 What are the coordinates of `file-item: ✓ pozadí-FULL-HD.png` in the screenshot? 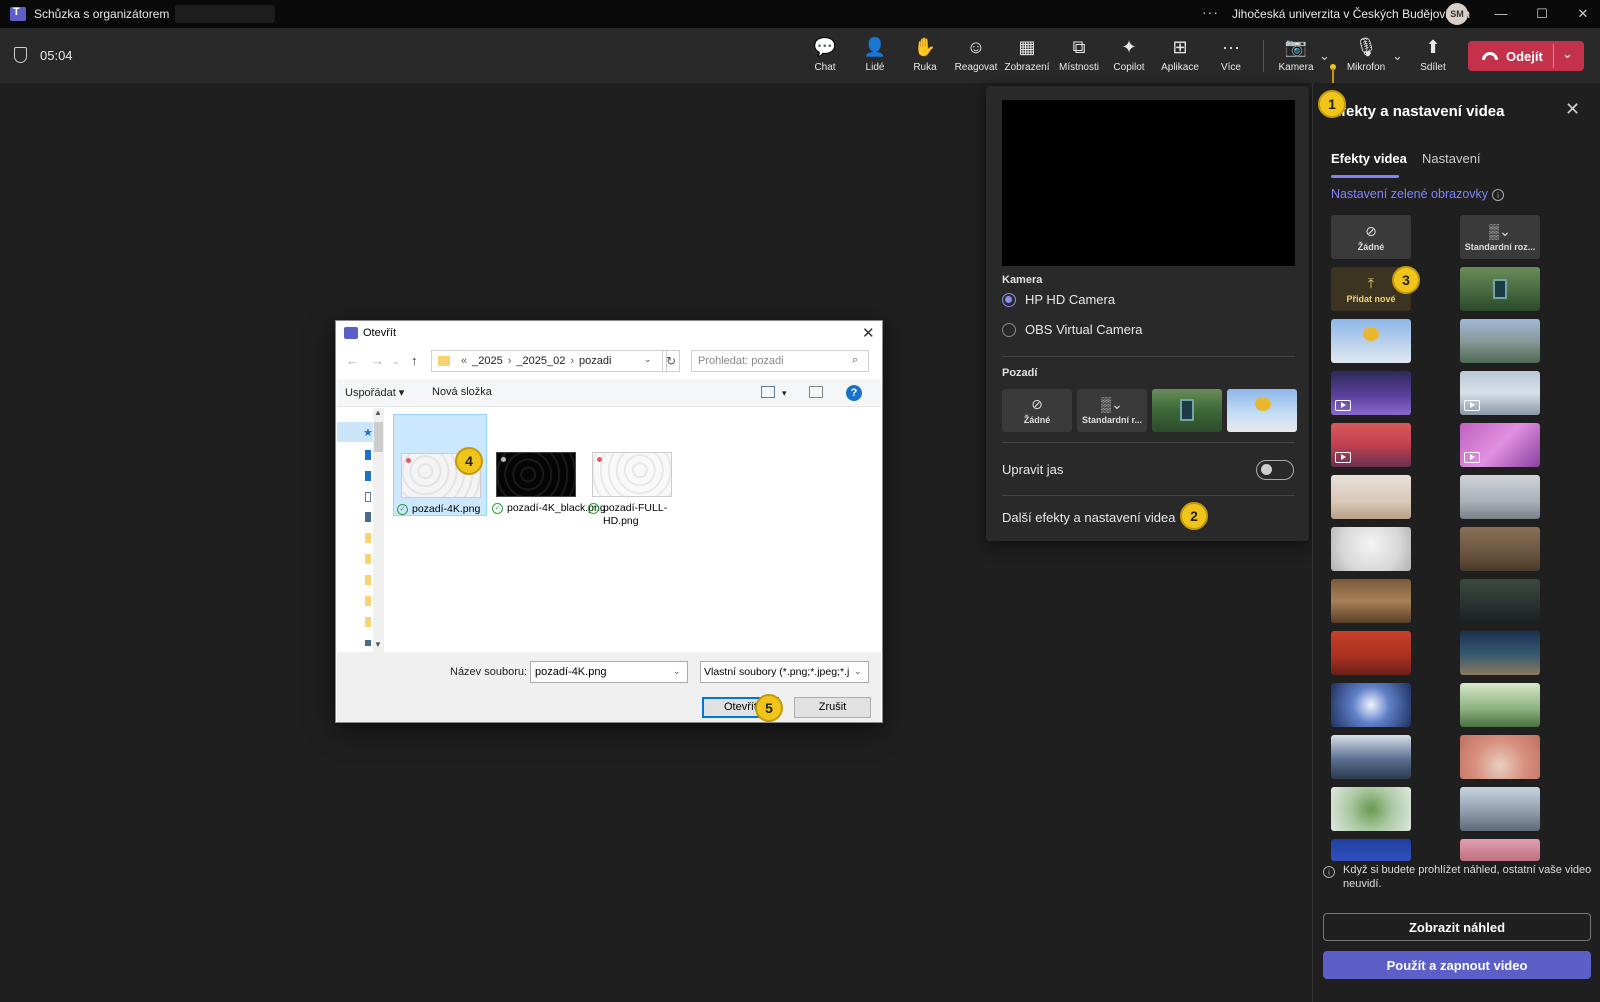 It's located at (632, 470).